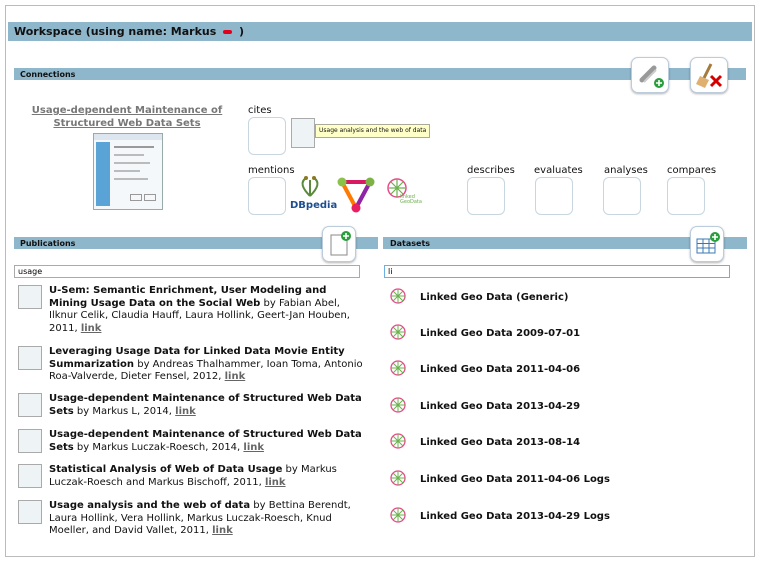  I want to click on workspace-title: Workspace (using name: Markus ), so click(129, 31).